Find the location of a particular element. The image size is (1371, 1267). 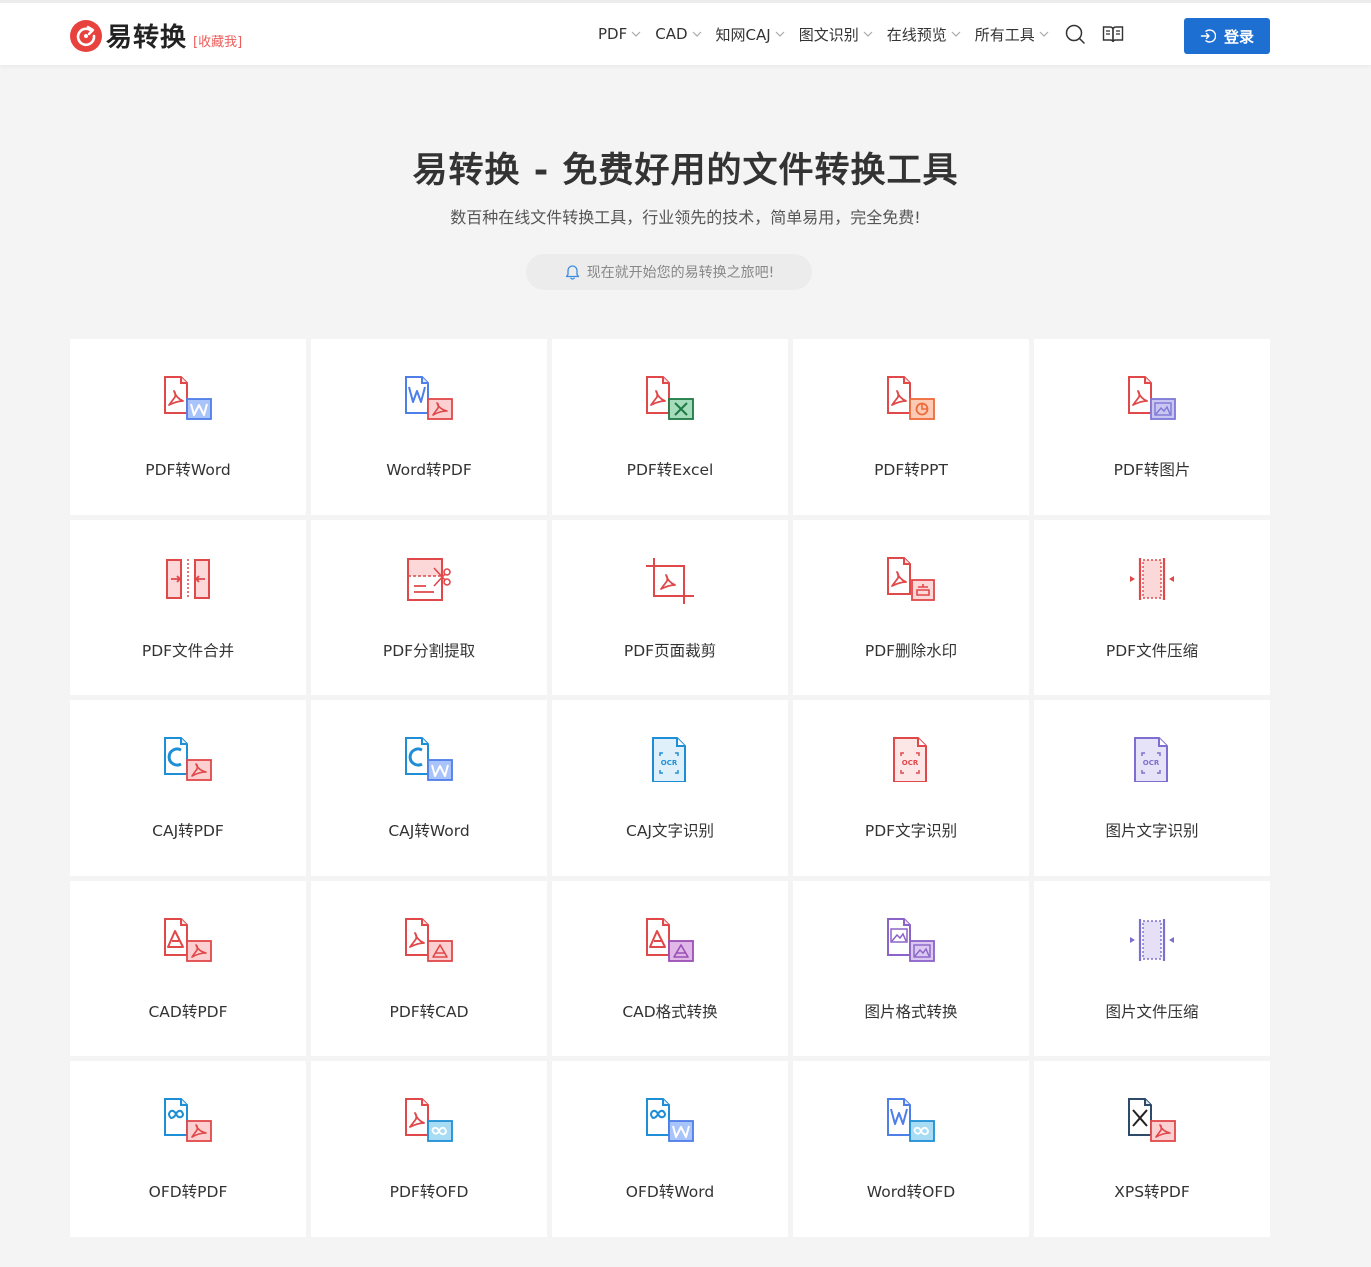

tool-card-word-to-ofd: Word转OFD is located at coordinates (911, 1149).